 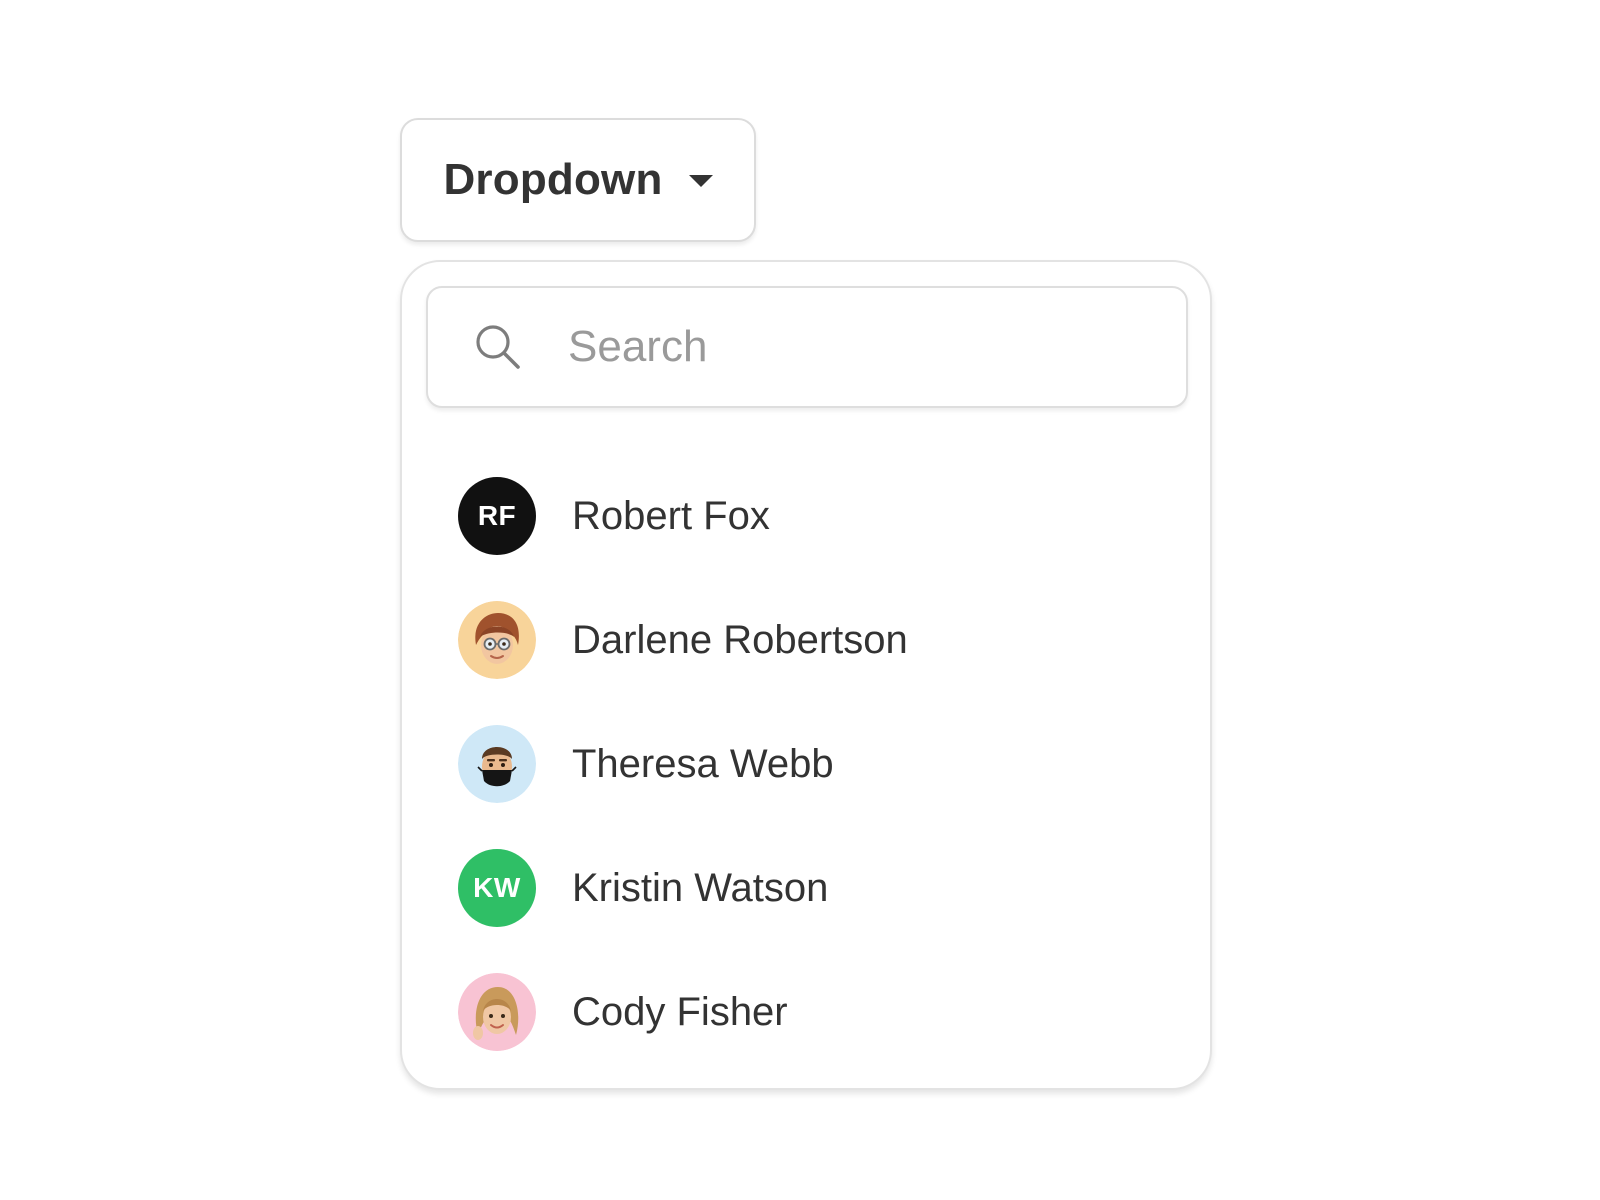 I want to click on search-input, so click(x=848, y=347).